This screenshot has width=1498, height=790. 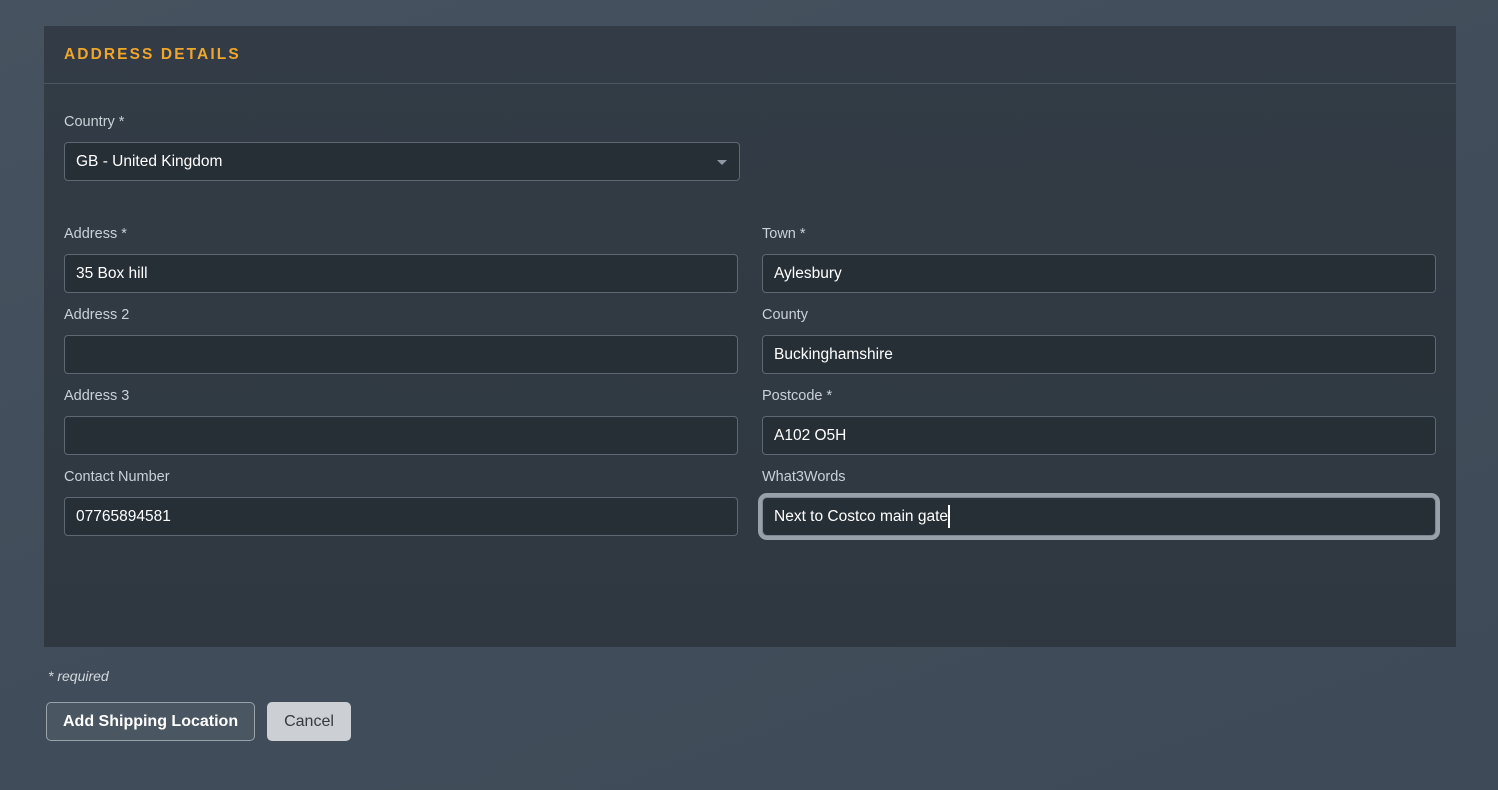 I want to click on label-contact-number: Contact Number, so click(x=117, y=477).